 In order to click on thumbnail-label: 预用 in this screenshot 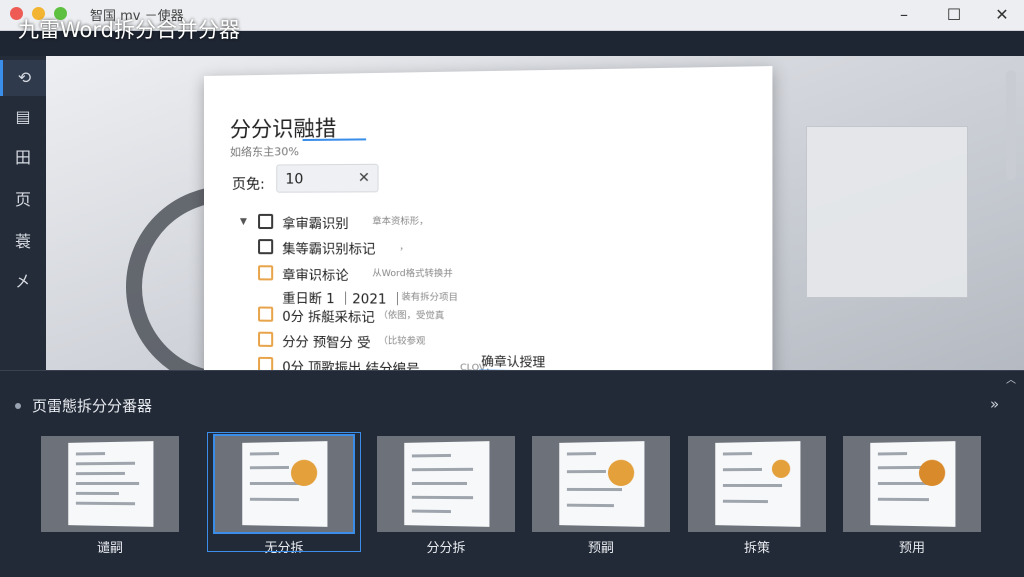, I will do `click(911, 548)`.